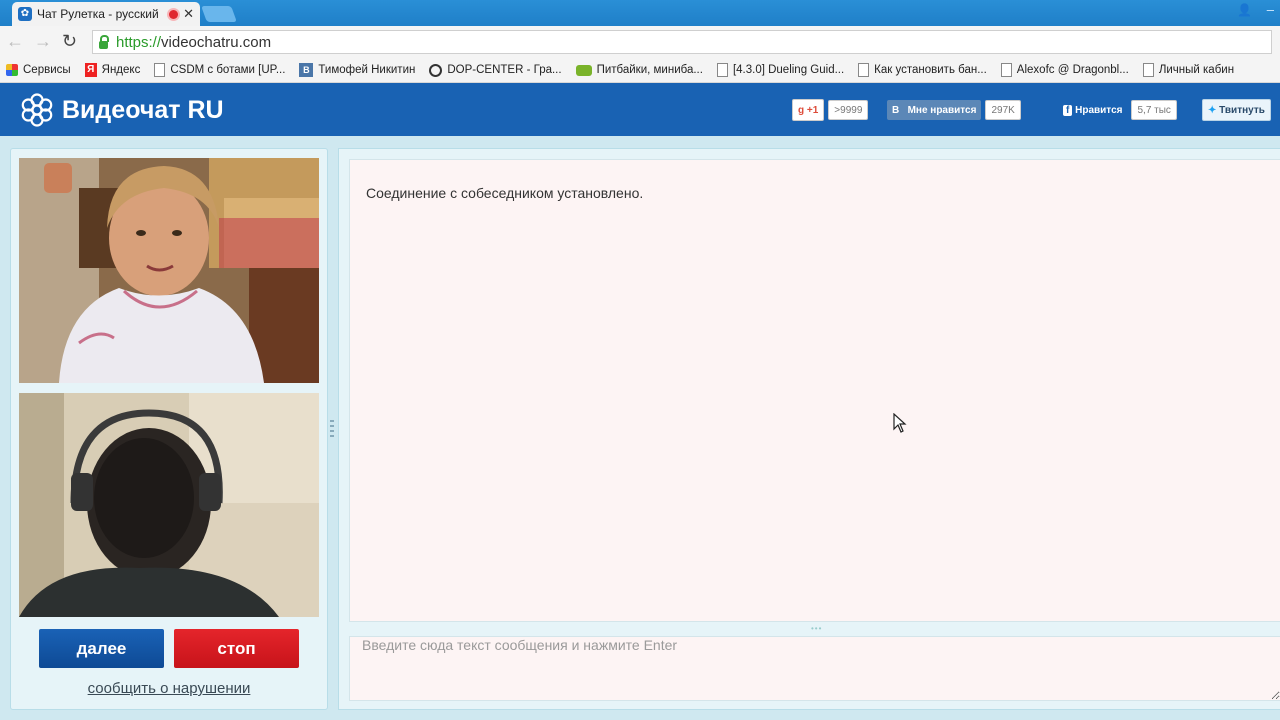  What do you see at coordinates (104, 42) in the screenshot?
I see `lock-icon` at bounding box center [104, 42].